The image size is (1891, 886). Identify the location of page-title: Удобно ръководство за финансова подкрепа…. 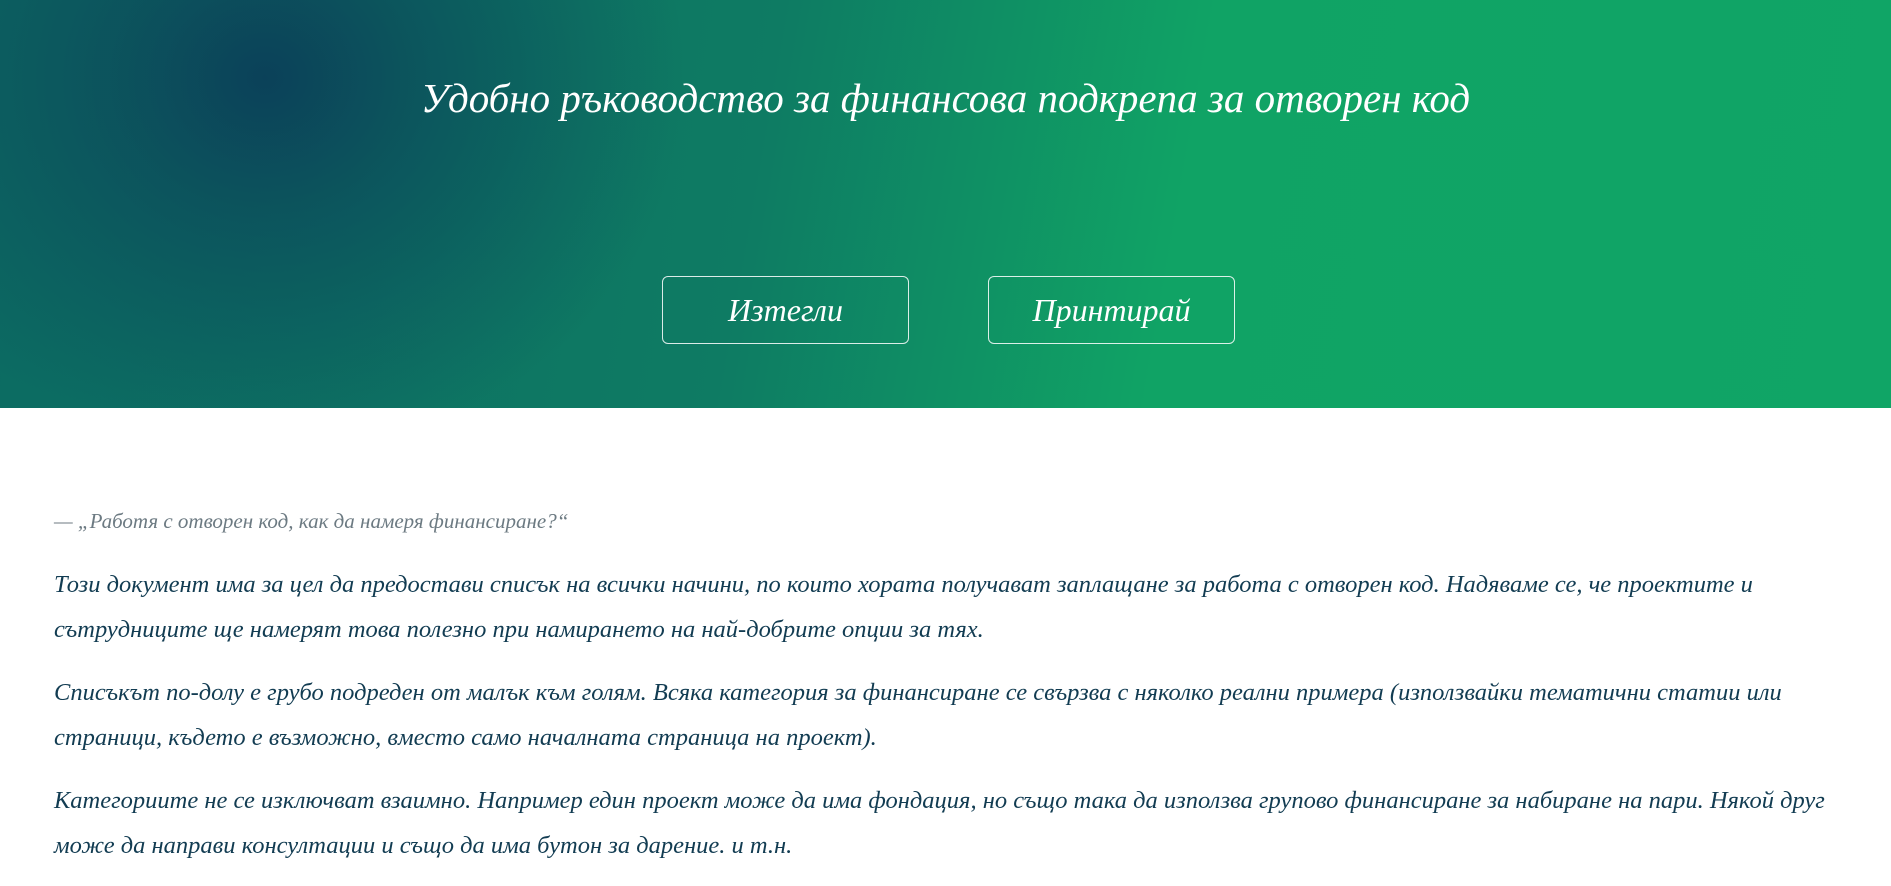
(945, 98).